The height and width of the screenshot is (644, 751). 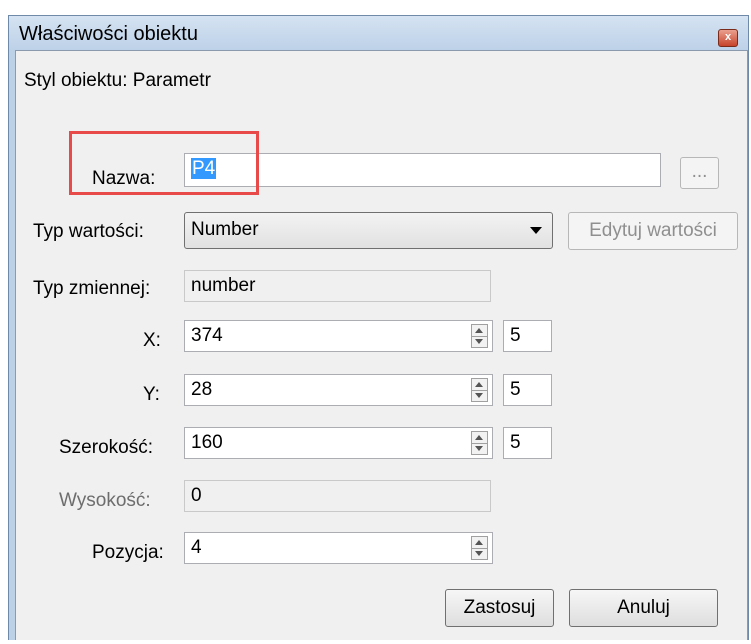 I want to click on value-type-selected: Number, so click(x=225, y=229).